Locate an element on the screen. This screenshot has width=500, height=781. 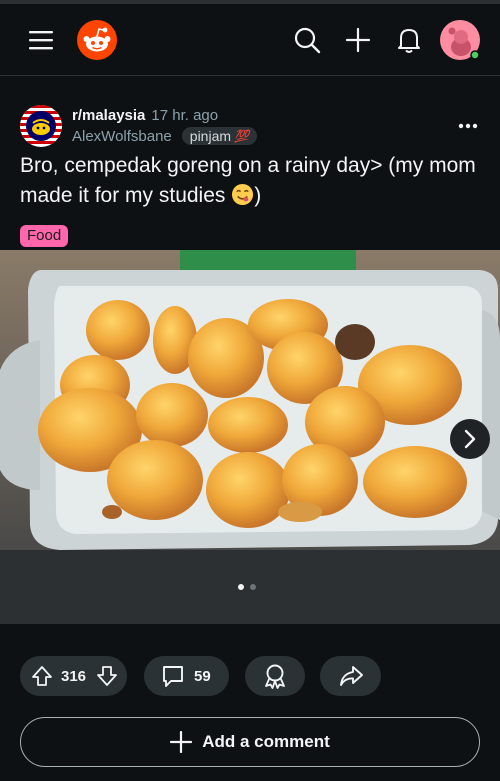
post-title-close: ) is located at coordinates (258, 195).